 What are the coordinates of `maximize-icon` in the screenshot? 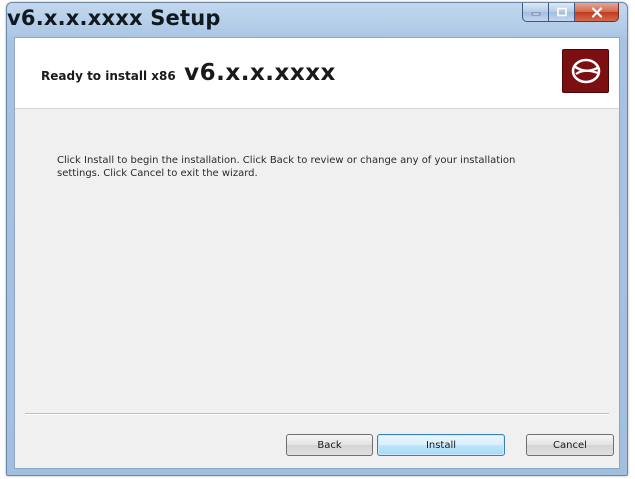 It's located at (561, 12).